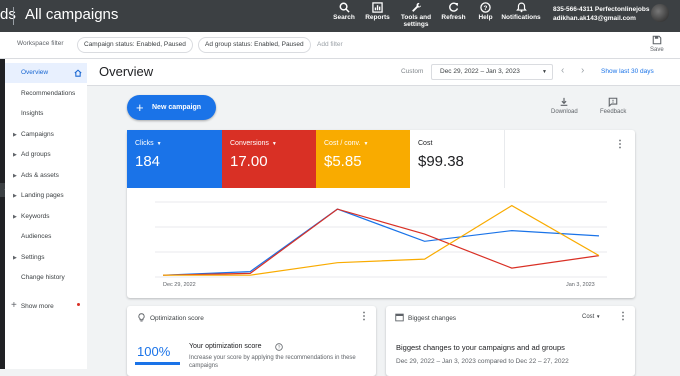 The height and width of the screenshot is (376, 680). What do you see at coordinates (613, 106) in the screenshot?
I see `feedback-button: Feedback` at bounding box center [613, 106].